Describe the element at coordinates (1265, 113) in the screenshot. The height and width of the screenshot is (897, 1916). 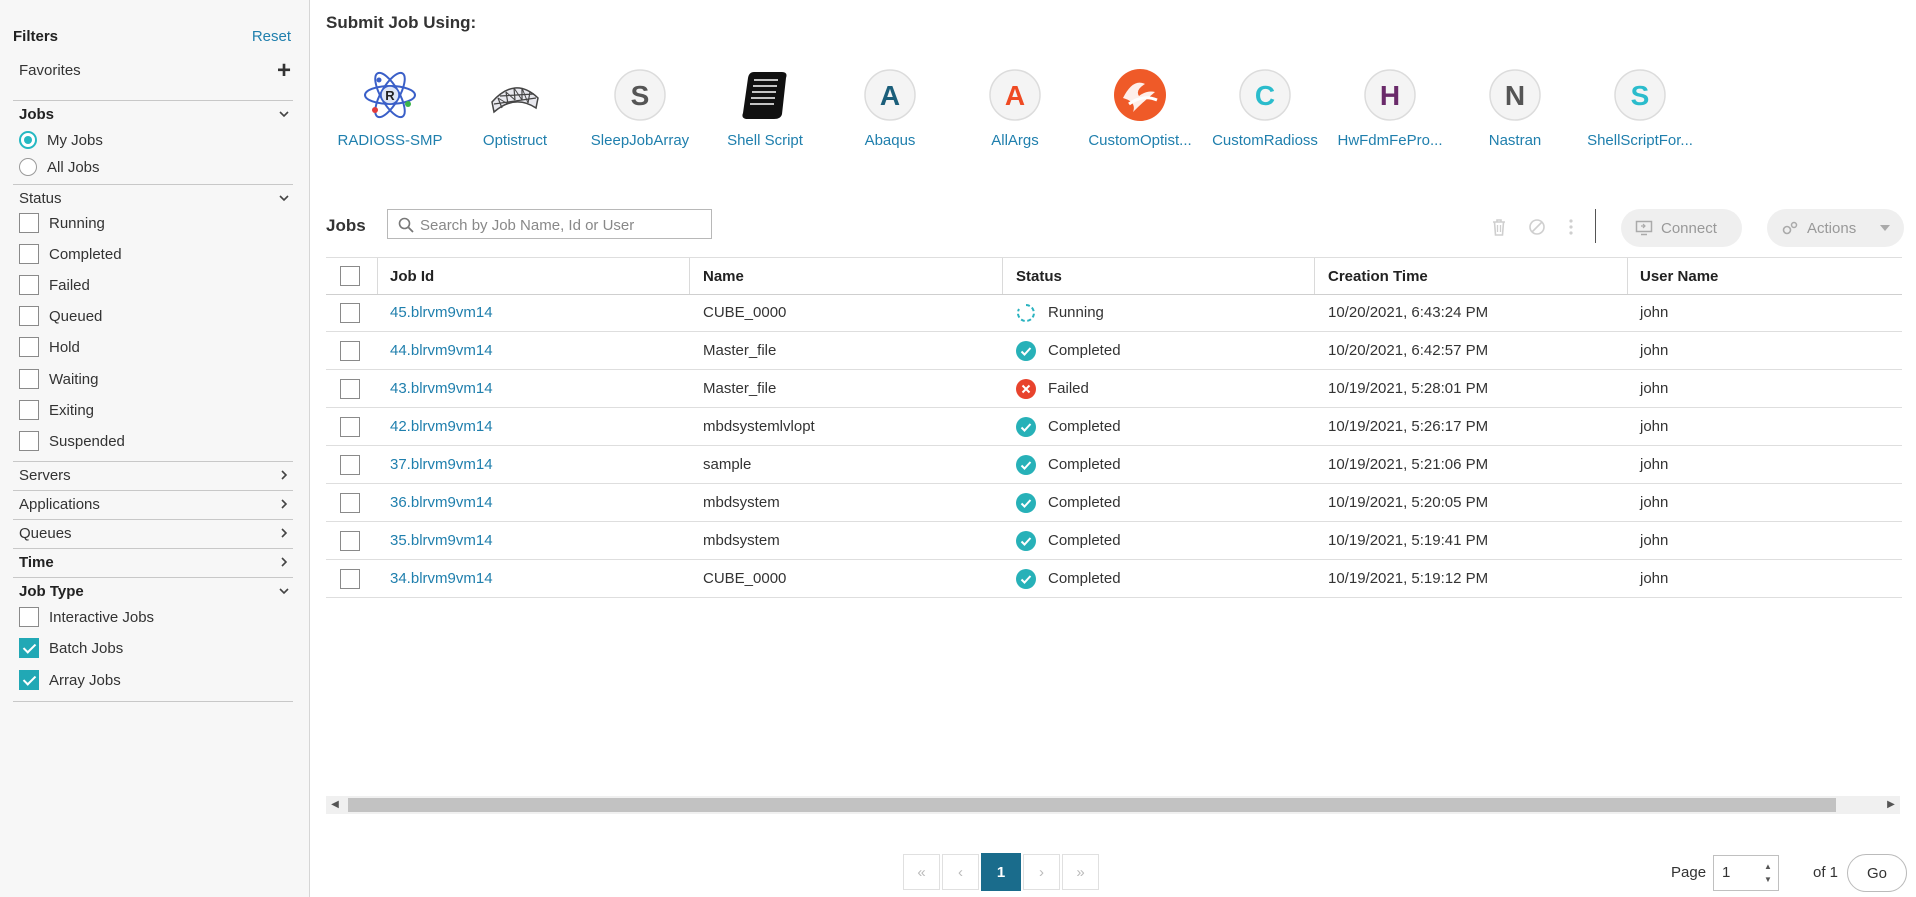
I see `app-customradioss: C CustomRadioss` at that location.